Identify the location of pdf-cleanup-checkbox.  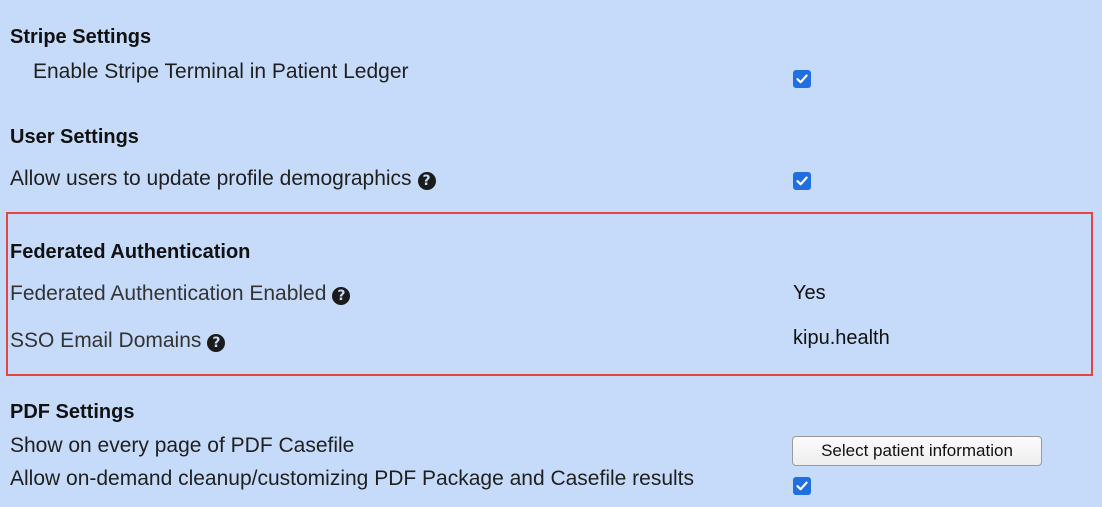
(802, 486).